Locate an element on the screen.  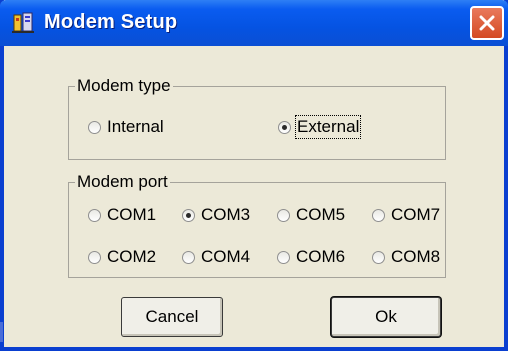
radio-com1: COM1 is located at coordinates (122, 215).